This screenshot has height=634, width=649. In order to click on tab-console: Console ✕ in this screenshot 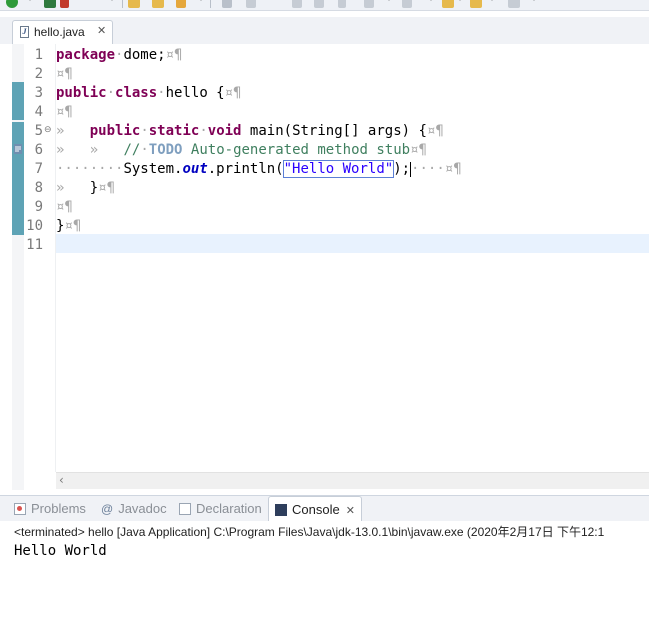, I will do `click(315, 508)`.